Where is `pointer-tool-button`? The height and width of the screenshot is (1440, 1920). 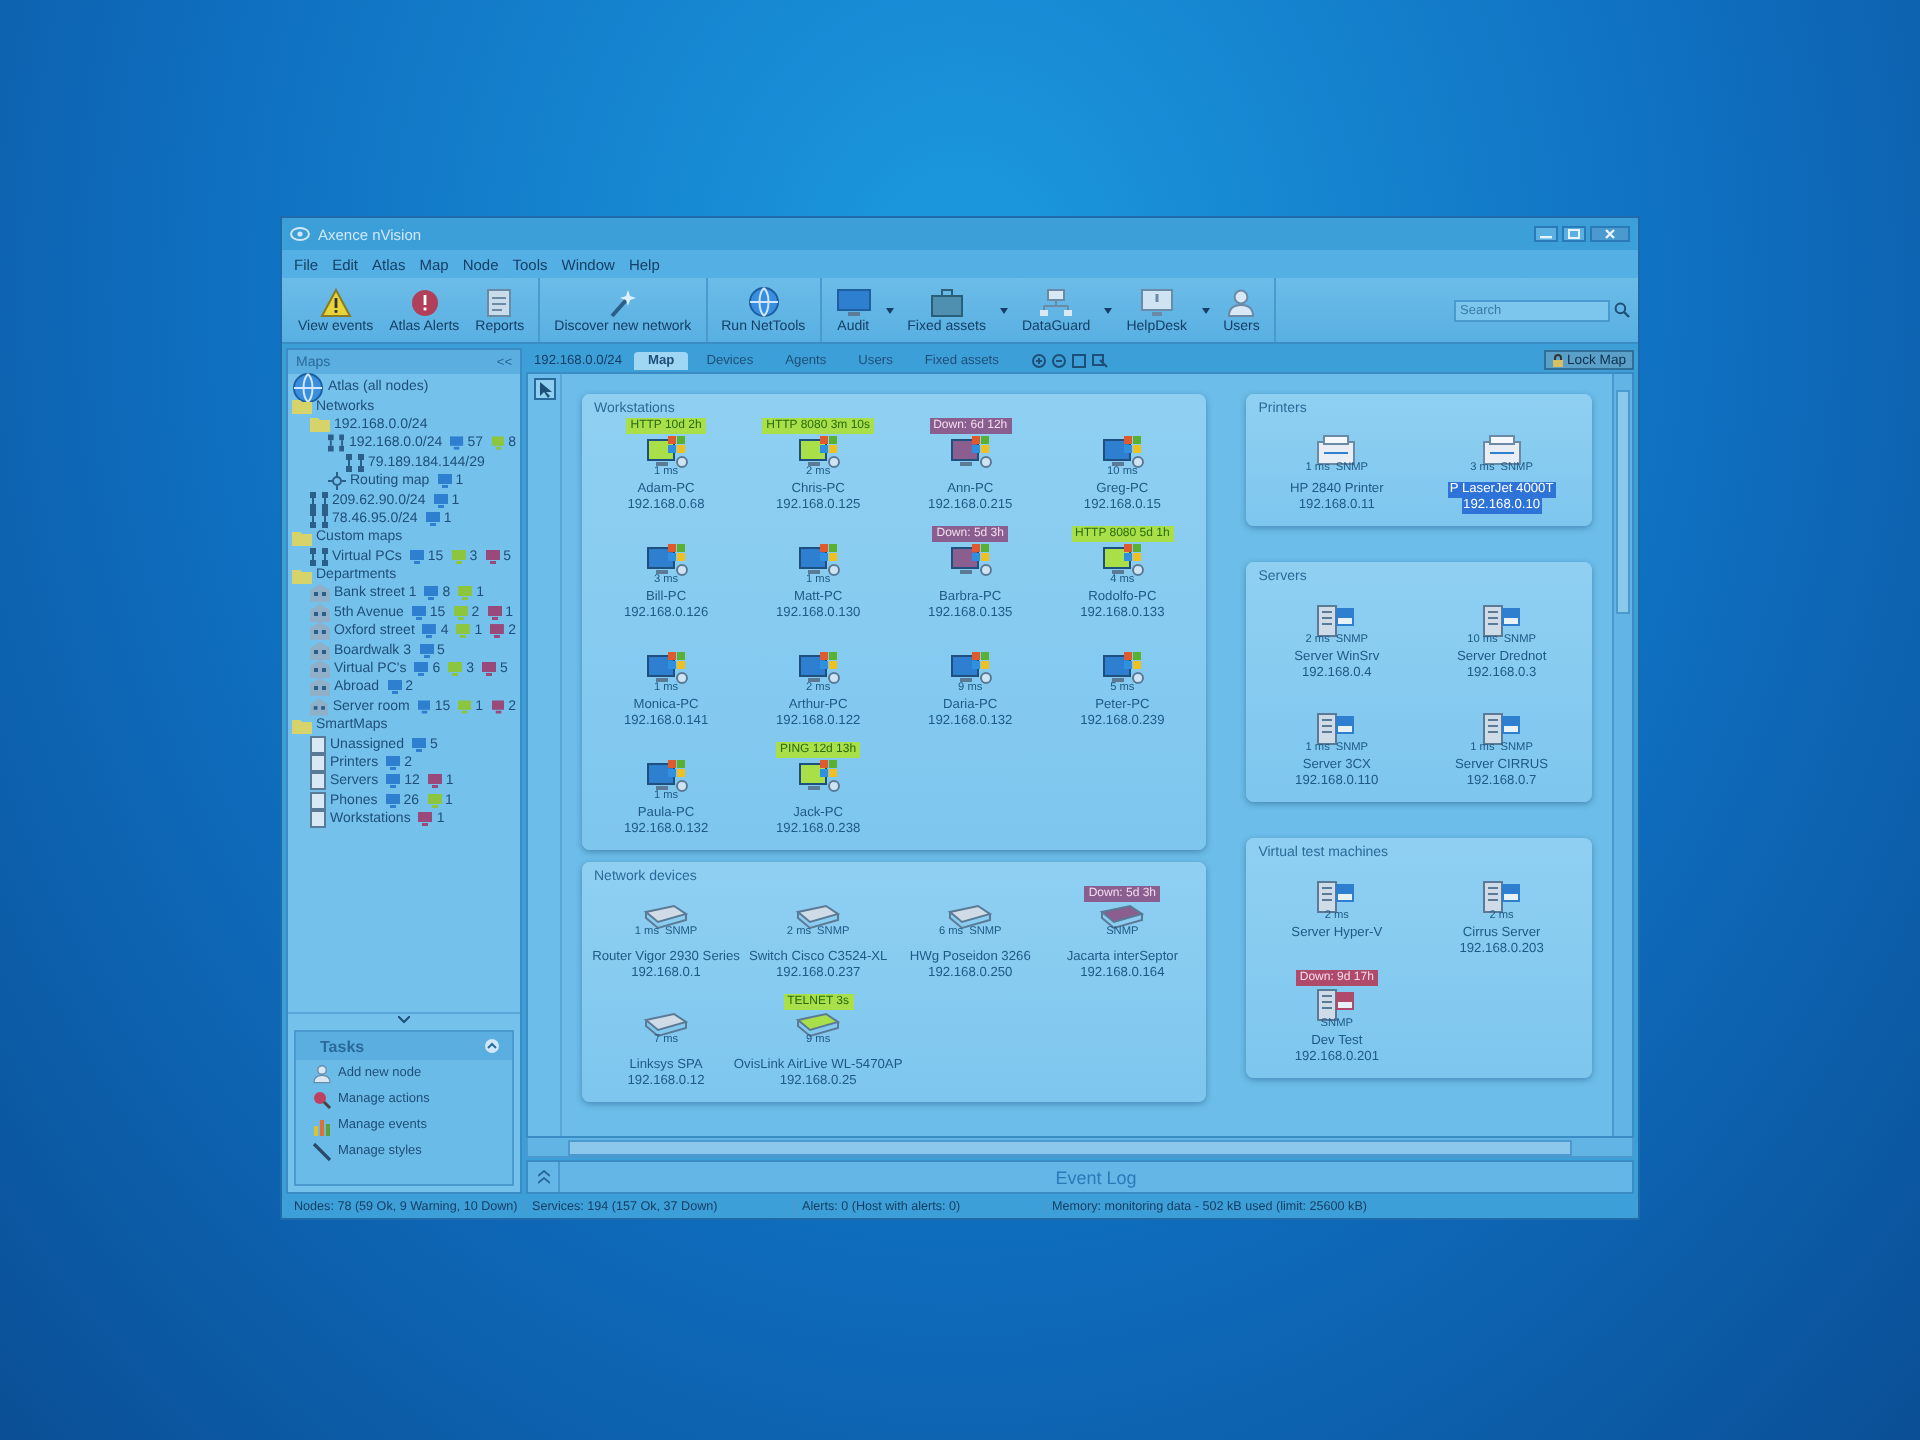 pointer-tool-button is located at coordinates (544, 389).